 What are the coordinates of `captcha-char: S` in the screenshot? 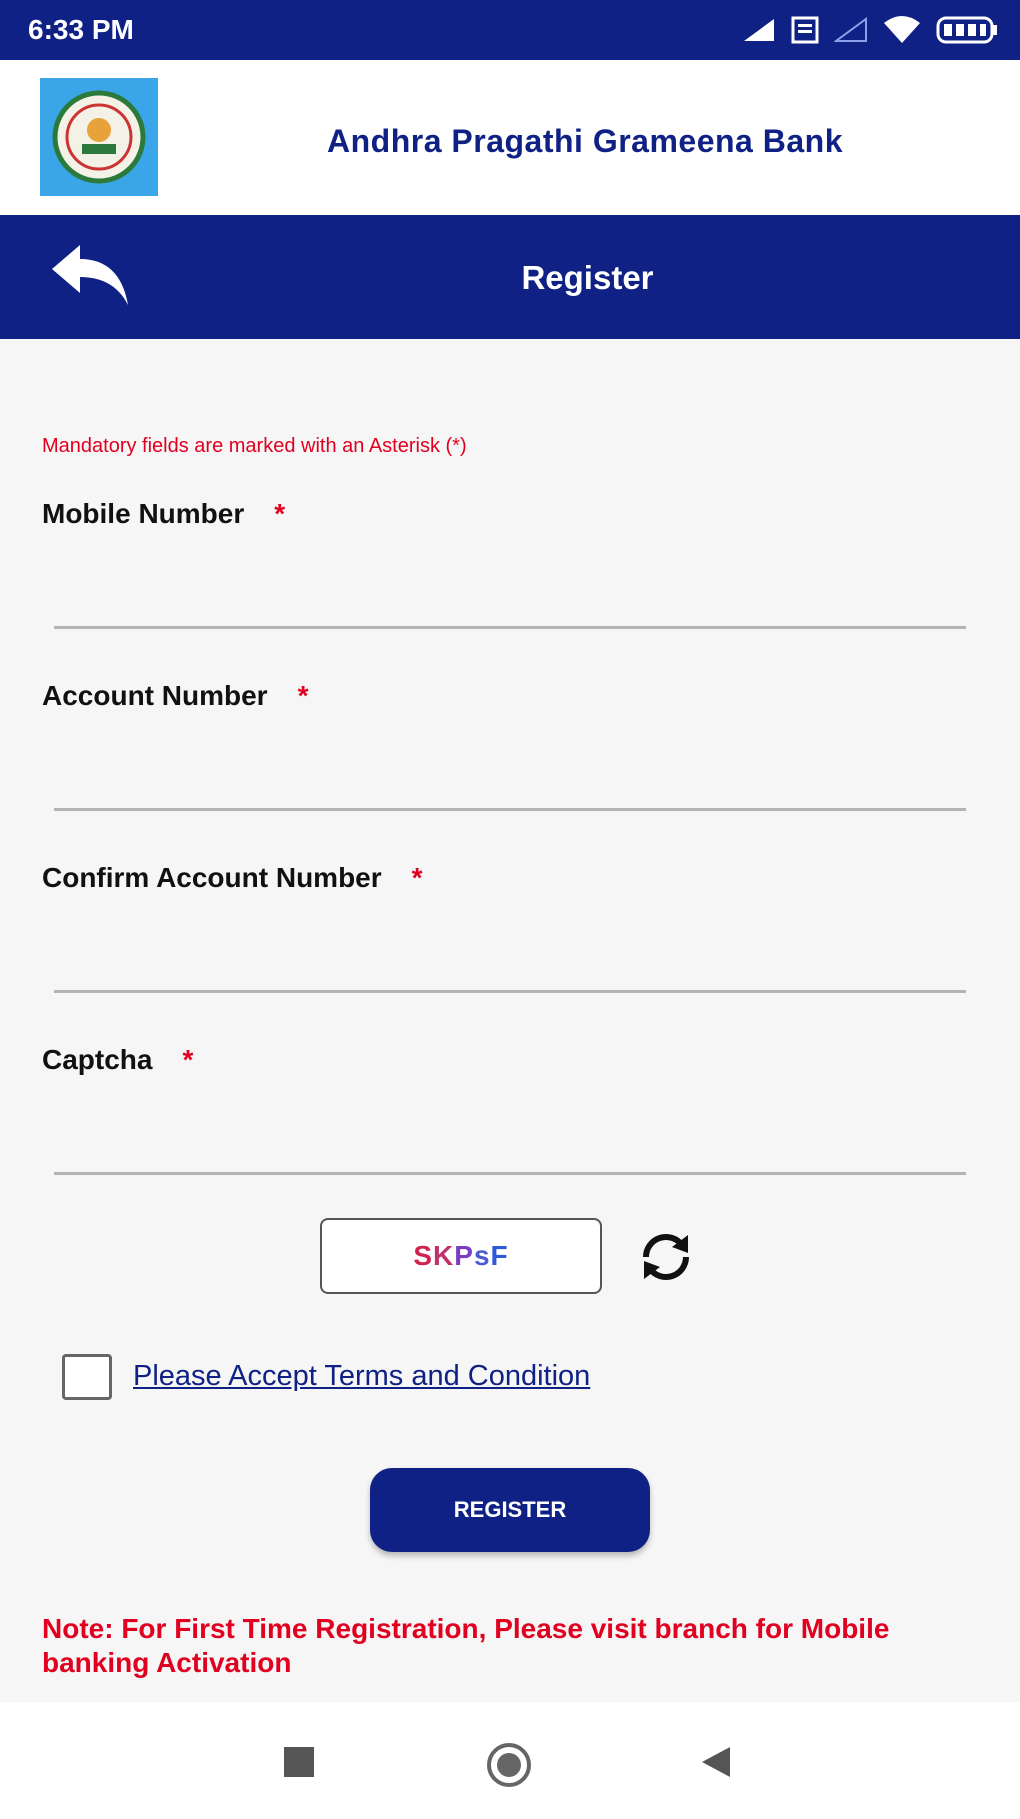 It's located at (423, 1255).